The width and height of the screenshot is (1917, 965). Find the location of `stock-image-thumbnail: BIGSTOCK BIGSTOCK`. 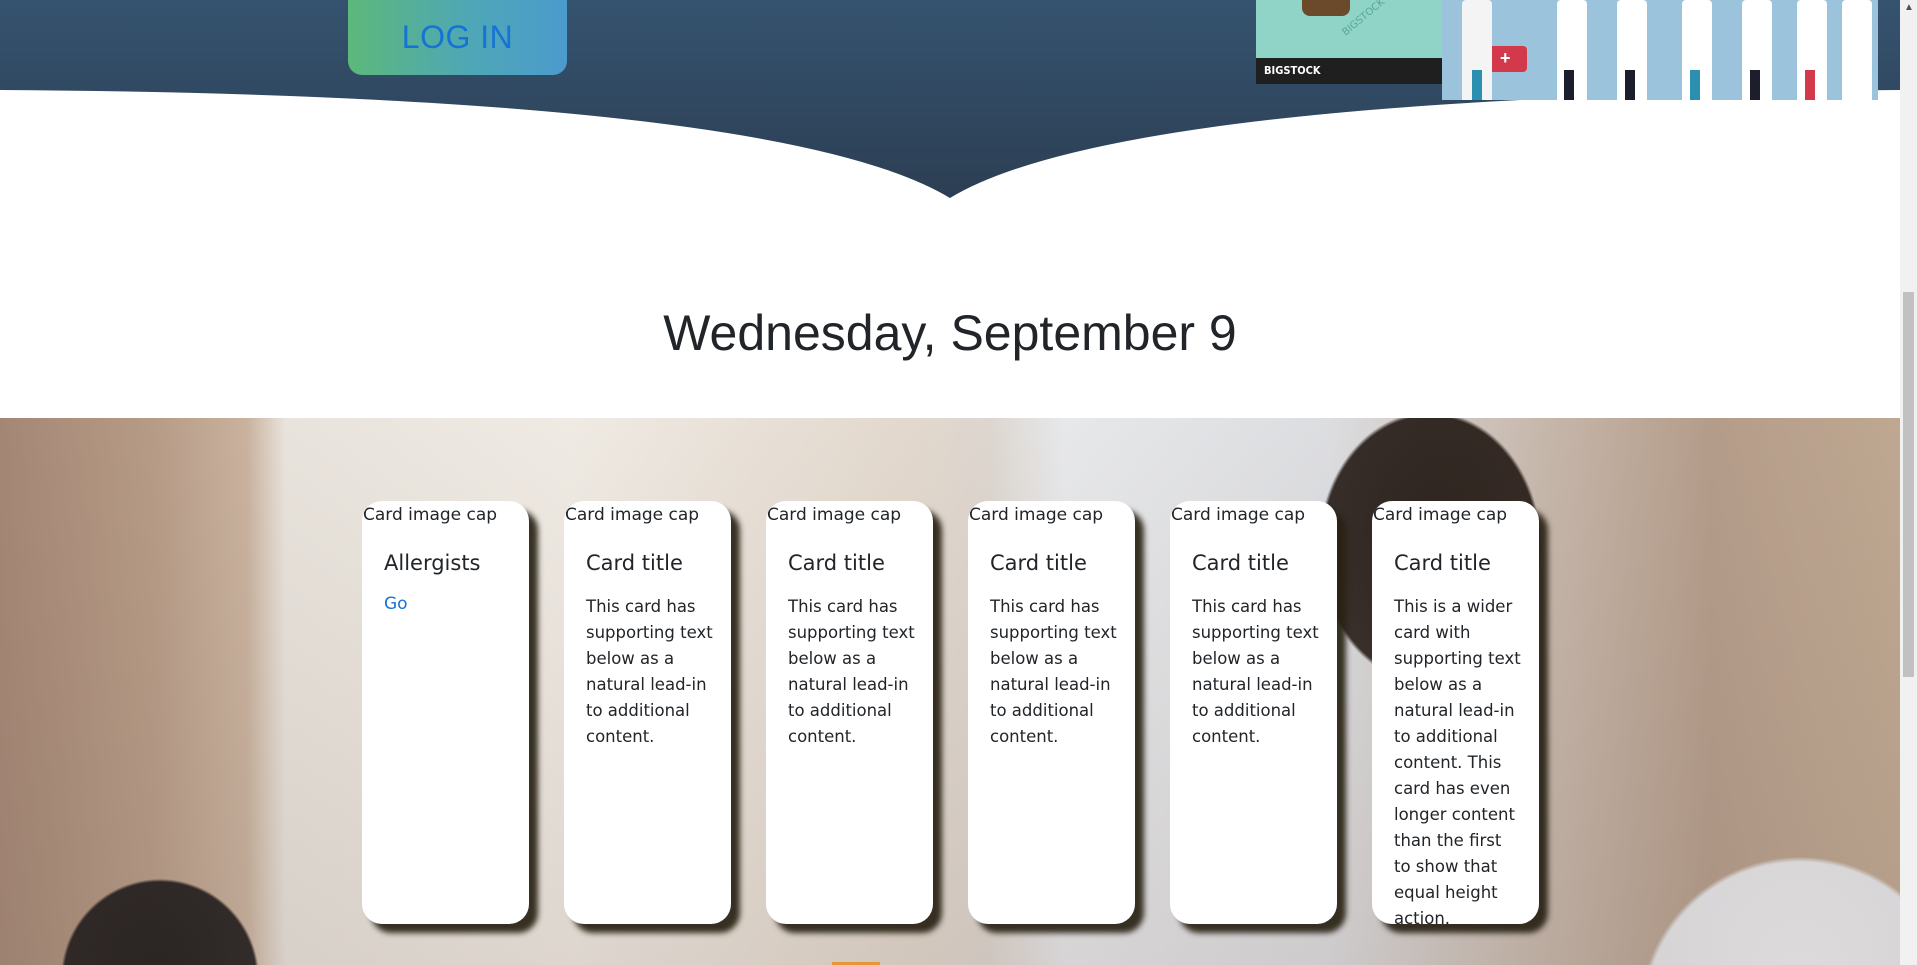

stock-image-thumbnail: BIGSTOCK BIGSTOCK is located at coordinates (1349, 42).